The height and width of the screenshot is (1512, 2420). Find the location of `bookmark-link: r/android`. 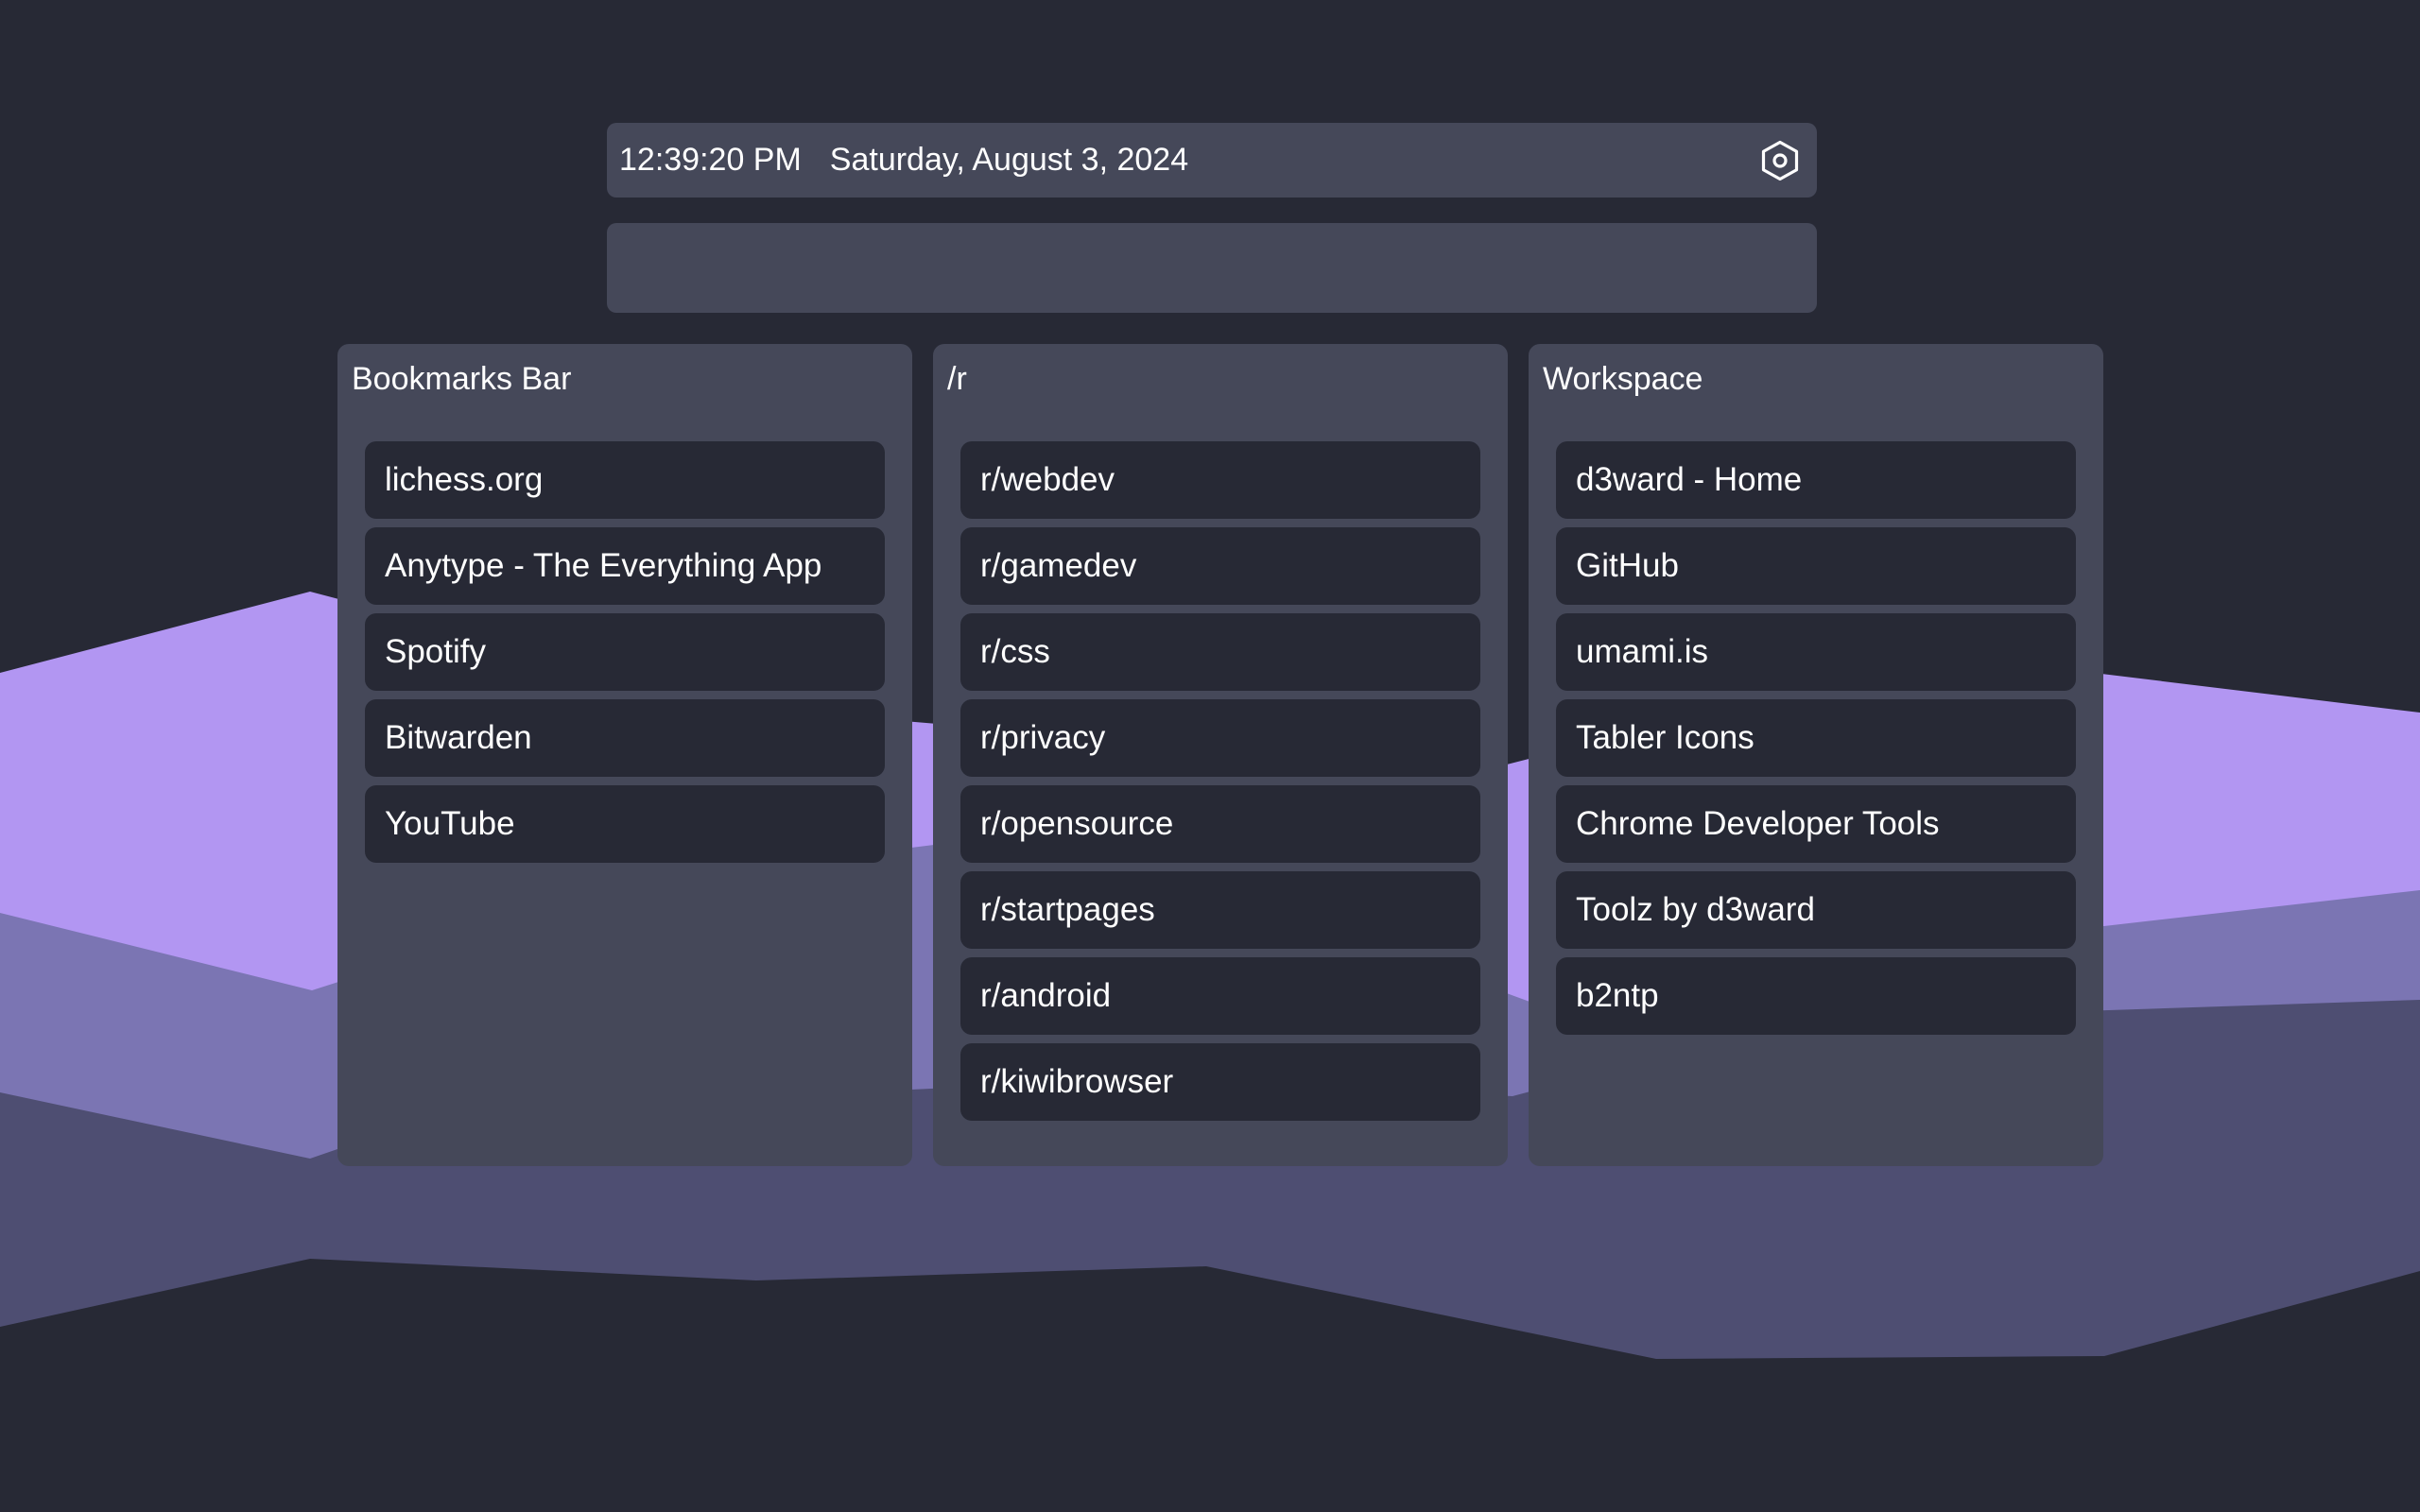

bookmark-link: r/android is located at coordinates (1220, 996).